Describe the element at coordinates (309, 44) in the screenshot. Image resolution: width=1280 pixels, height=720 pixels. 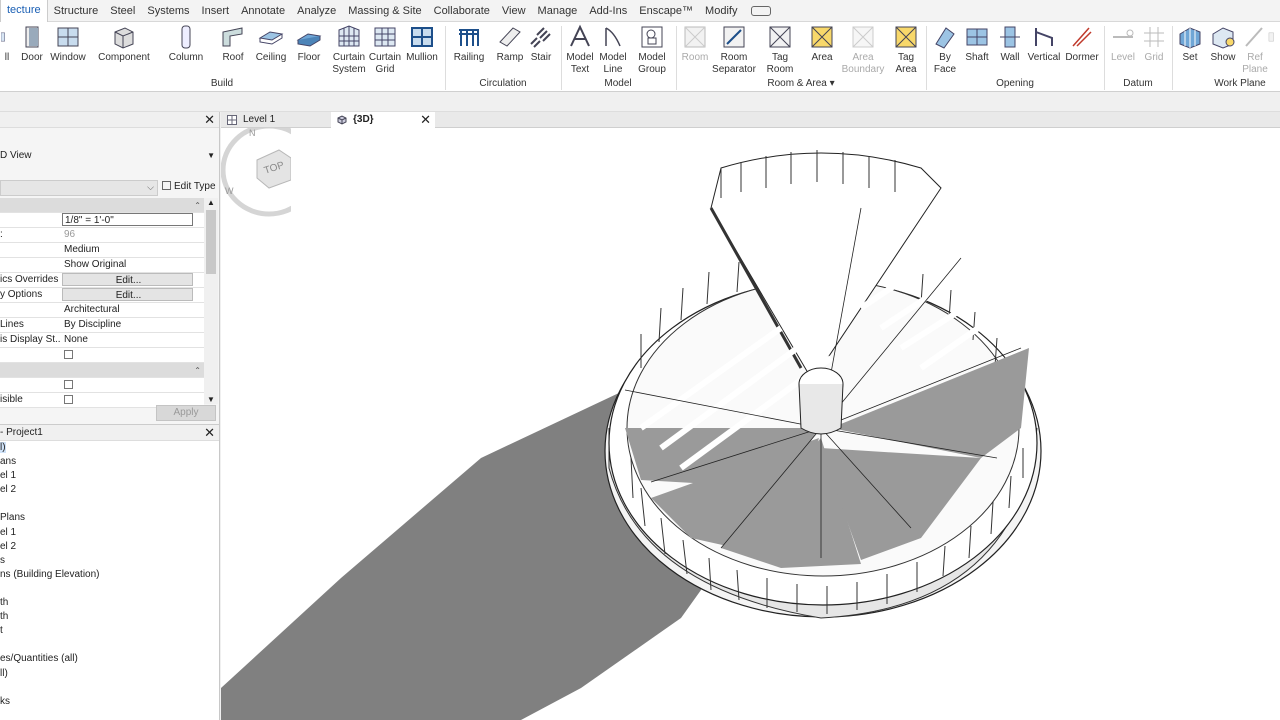
I see `floor-tool: Floor` at that location.